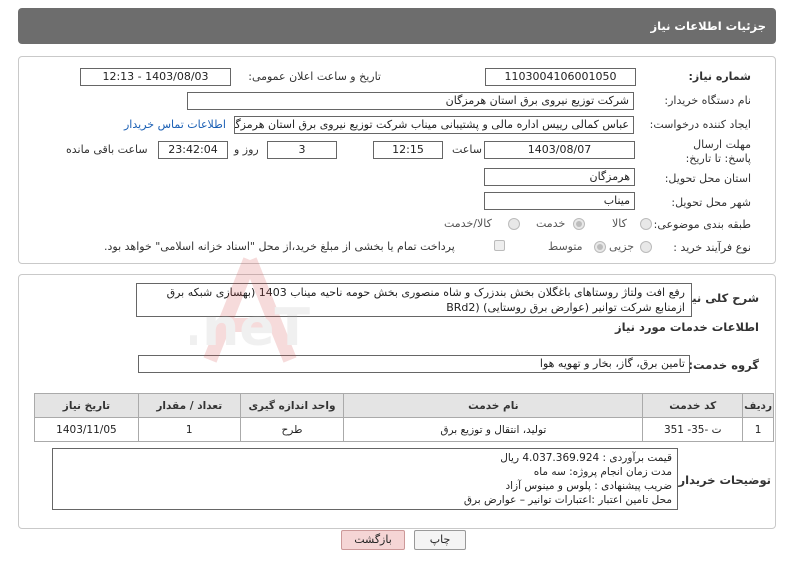 This screenshot has height=566, width=789. Describe the element at coordinates (622, 246) in the screenshot. I see `process-option-minor: جزیی` at that location.